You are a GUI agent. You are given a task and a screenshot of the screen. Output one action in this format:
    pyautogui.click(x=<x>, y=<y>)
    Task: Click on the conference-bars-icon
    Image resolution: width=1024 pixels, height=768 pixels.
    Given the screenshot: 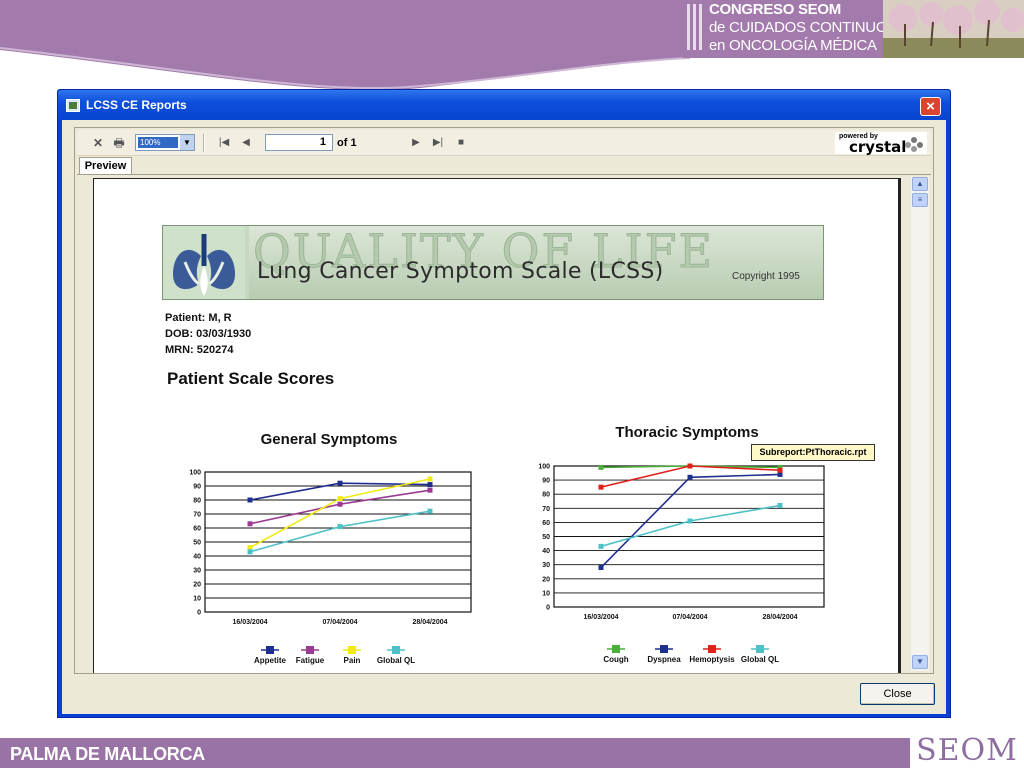 What is the action you would take?
    pyautogui.click(x=696, y=27)
    